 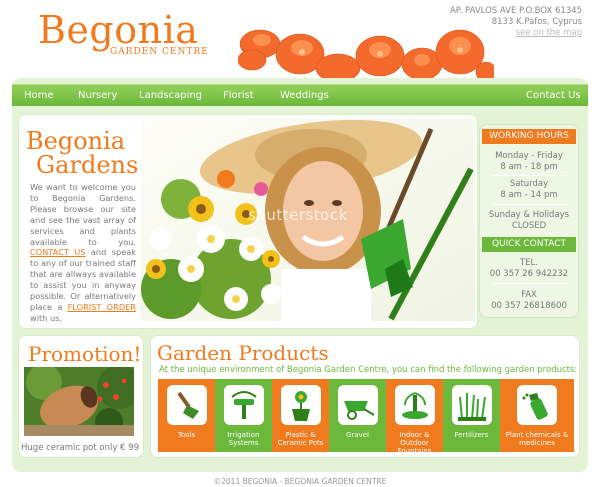 I want to click on see-on-map-link: see on the map, so click(x=516, y=33).